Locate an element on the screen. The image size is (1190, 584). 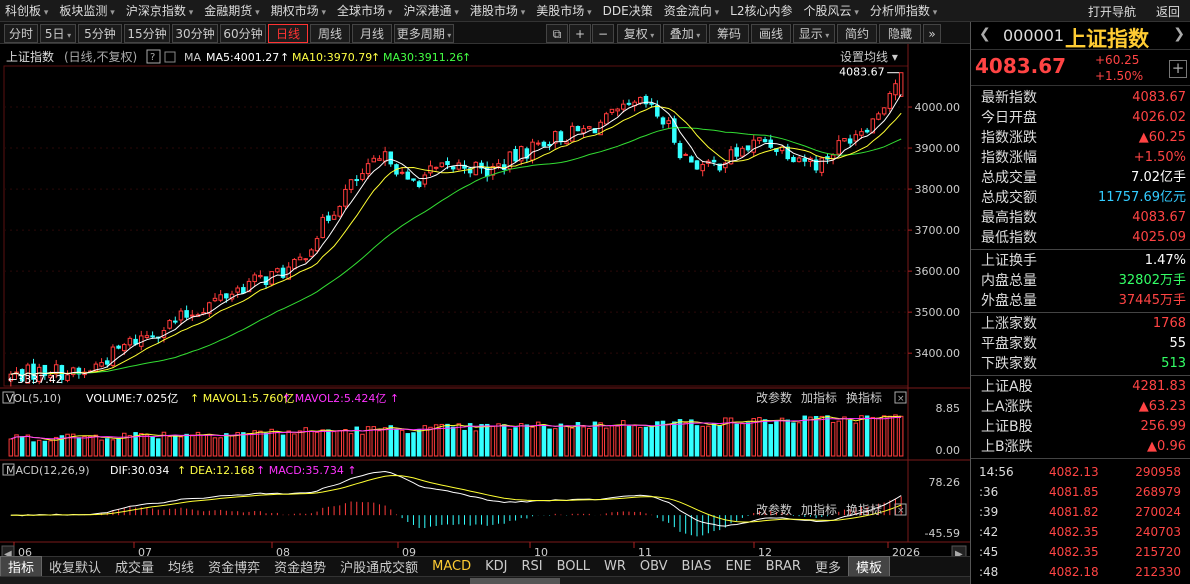
back-button: 返回 is located at coordinates (1168, 11).